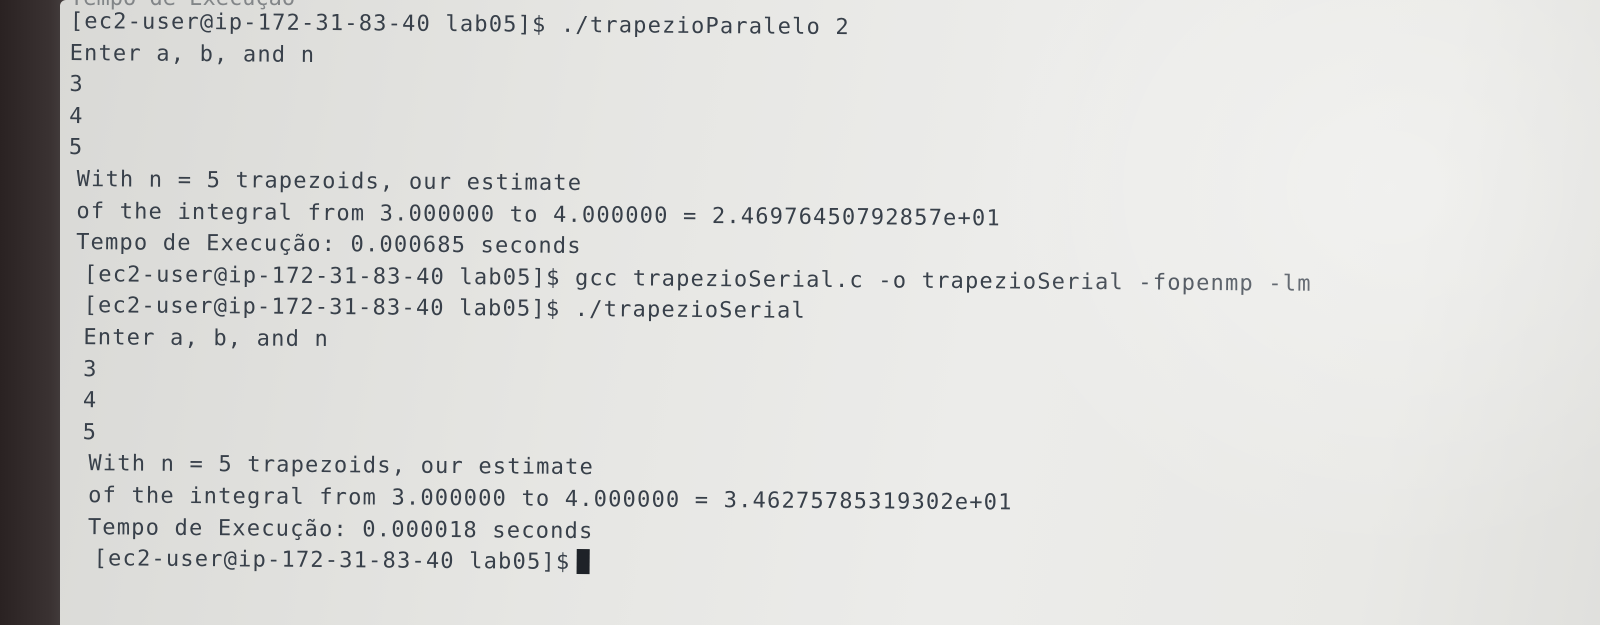  What do you see at coordinates (332, 561) in the screenshot?
I see `shell-prompt: [ec2-user@ip-172-31-83-40 lab05]$` at bounding box center [332, 561].